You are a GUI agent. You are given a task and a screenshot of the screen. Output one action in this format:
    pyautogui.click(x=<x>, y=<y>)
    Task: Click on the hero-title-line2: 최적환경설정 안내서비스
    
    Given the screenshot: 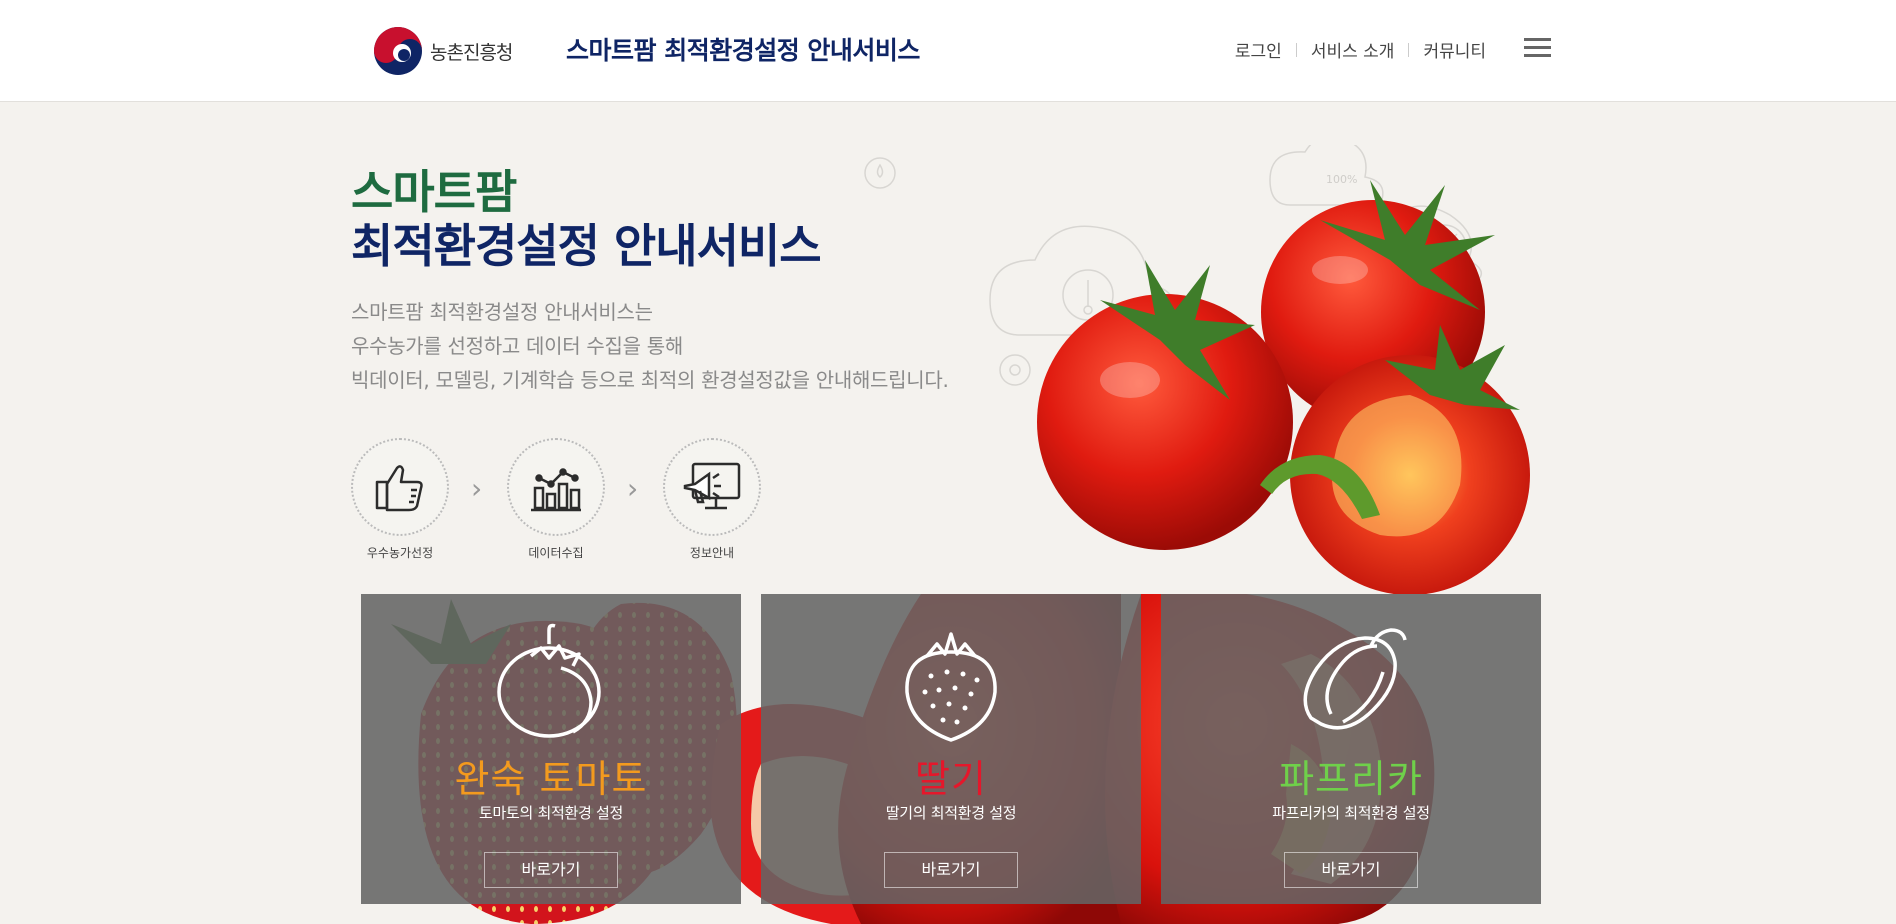 What is the action you would take?
    pyautogui.click(x=586, y=246)
    